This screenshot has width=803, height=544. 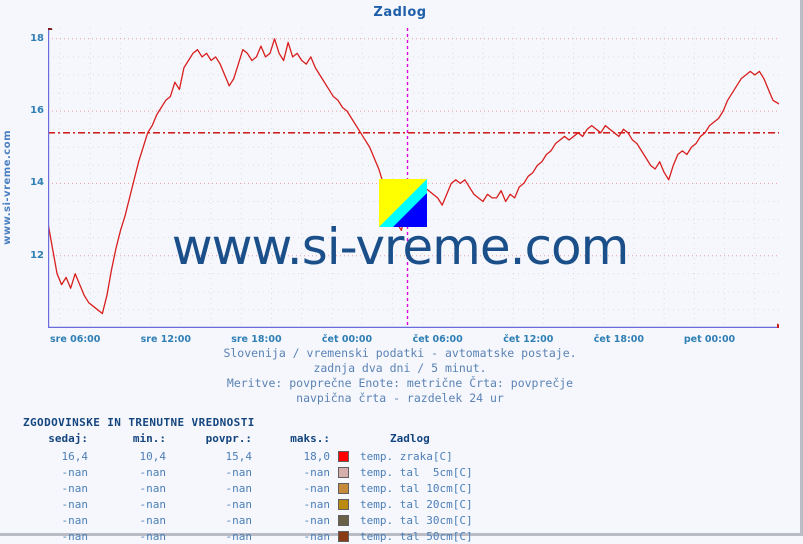 What do you see at coordinates (149, 438) in the screenshot?
I see `col-header-min: min.:` at bounding box center [149, 438].